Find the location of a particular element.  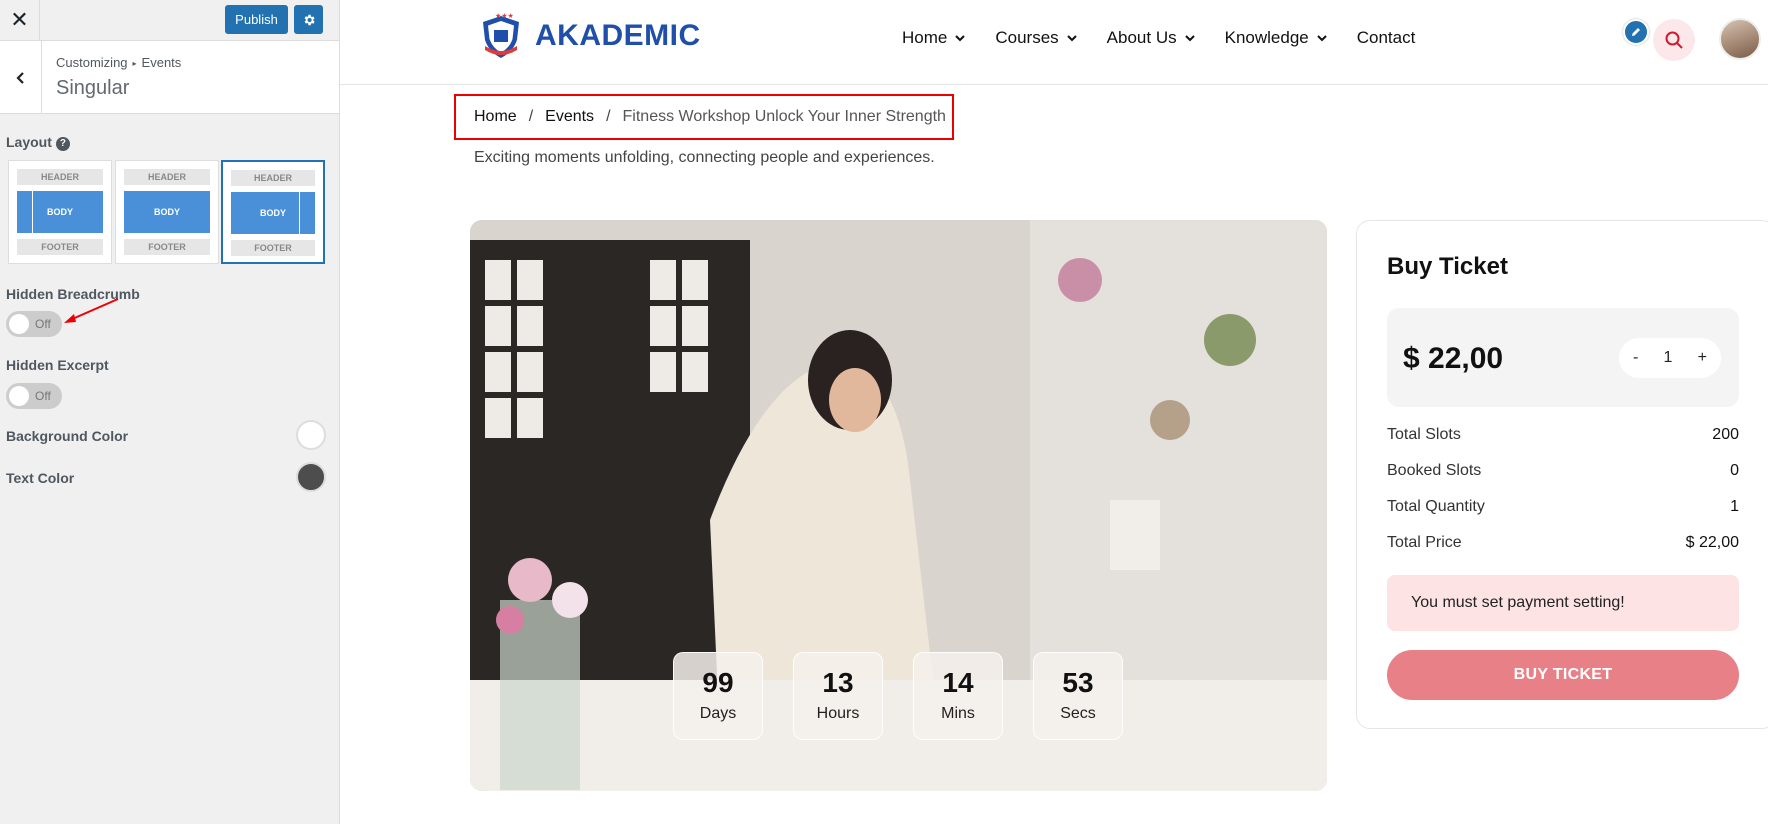

summary-label: Booked Slots is located at coordinates (1434, 470).